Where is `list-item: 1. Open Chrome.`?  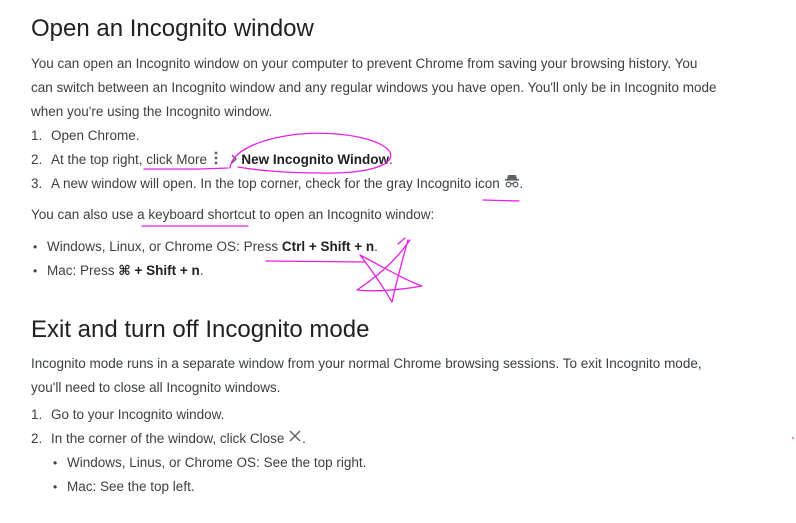 list-item: 1. Open Chrome. is located at coordinates (85, 135).